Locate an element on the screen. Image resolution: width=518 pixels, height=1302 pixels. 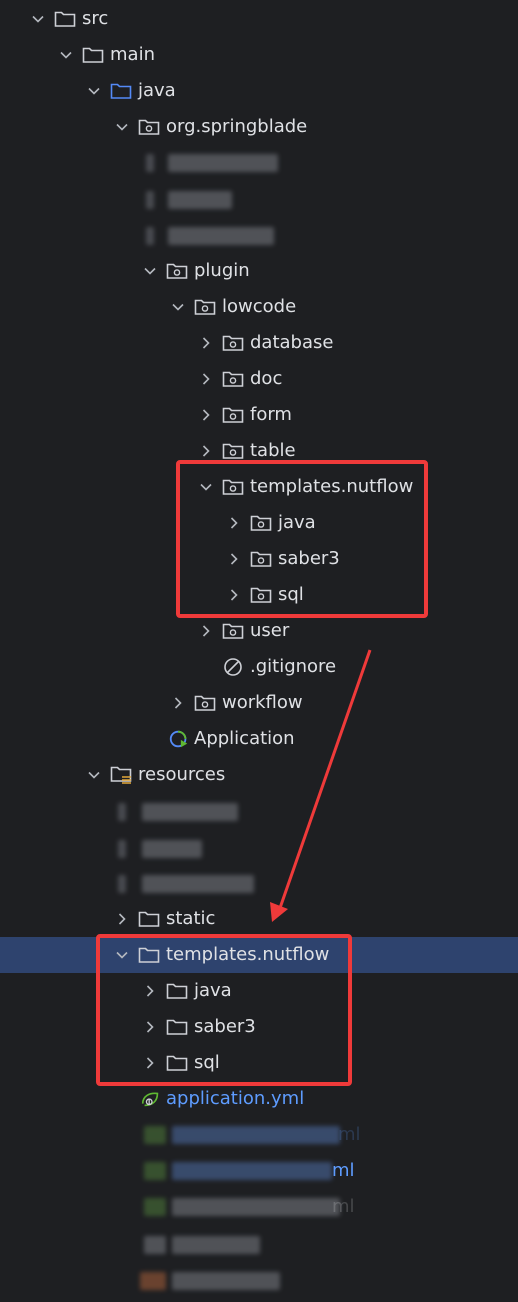
tree-node-templates-nutflow-package: templates.nutflow is located at coordinates (259, 487).